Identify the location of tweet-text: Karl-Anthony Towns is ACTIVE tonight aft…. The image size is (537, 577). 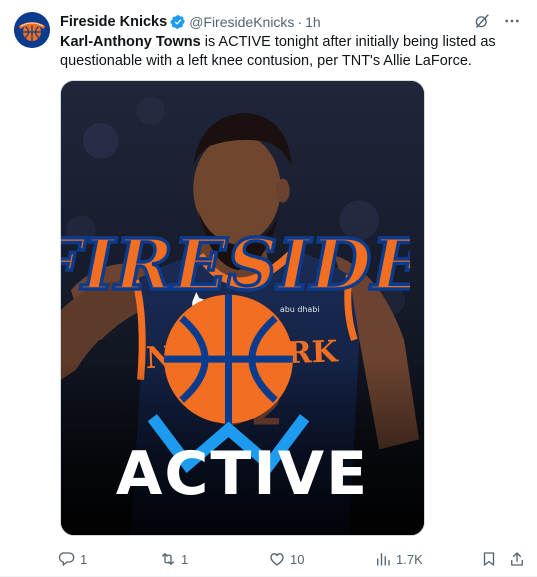
(291, 52).